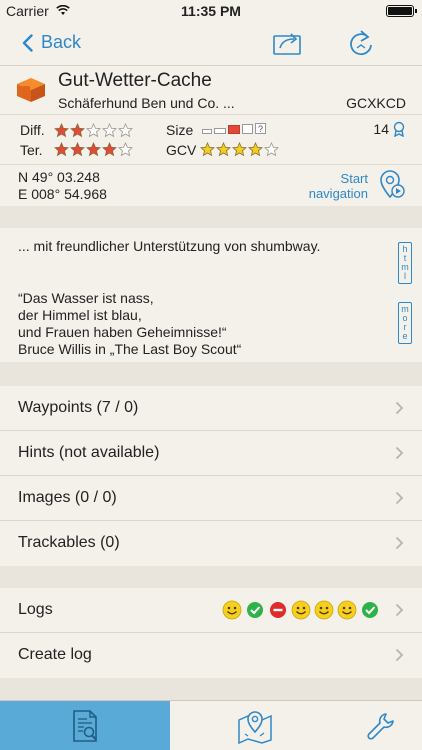 The width and height of the screenshot is (422, 750). I want to click on gcv-label: GCV, so click(181, 150).